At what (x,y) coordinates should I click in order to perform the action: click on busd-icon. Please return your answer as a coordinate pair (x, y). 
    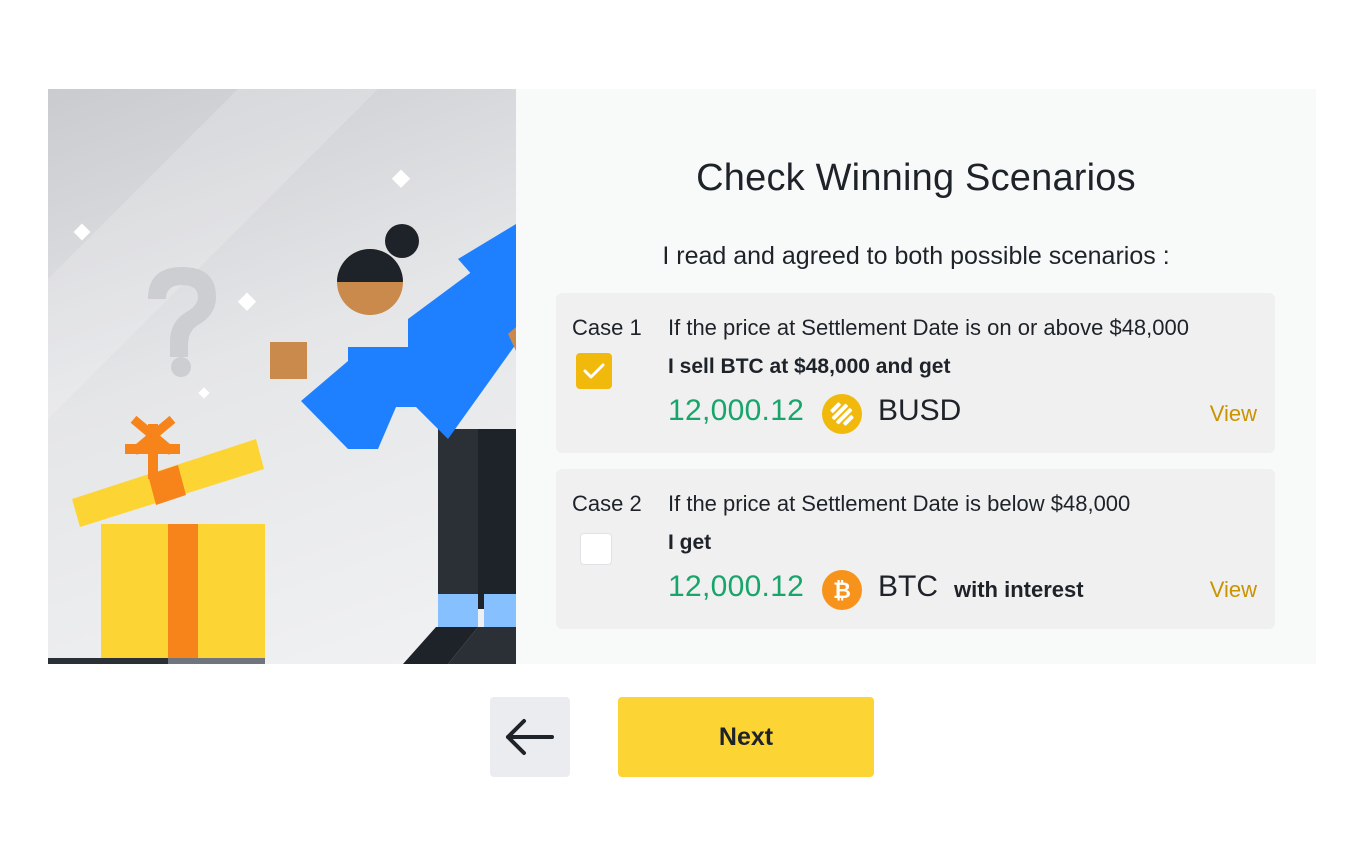
    Looking at the image, I should click on (842, 414).